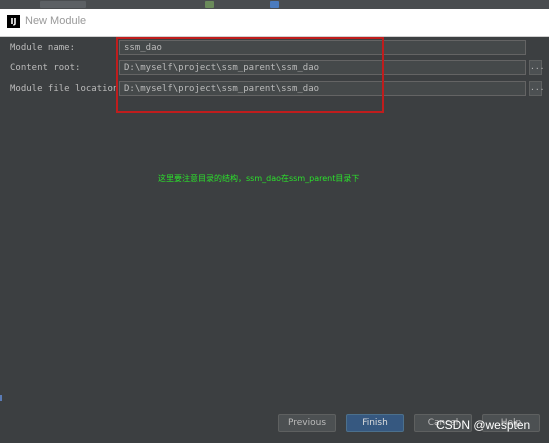  Describe the element at coordinates (67, 89) in the screenshot. I see `module-file-location-label: Module file location:` at that location.